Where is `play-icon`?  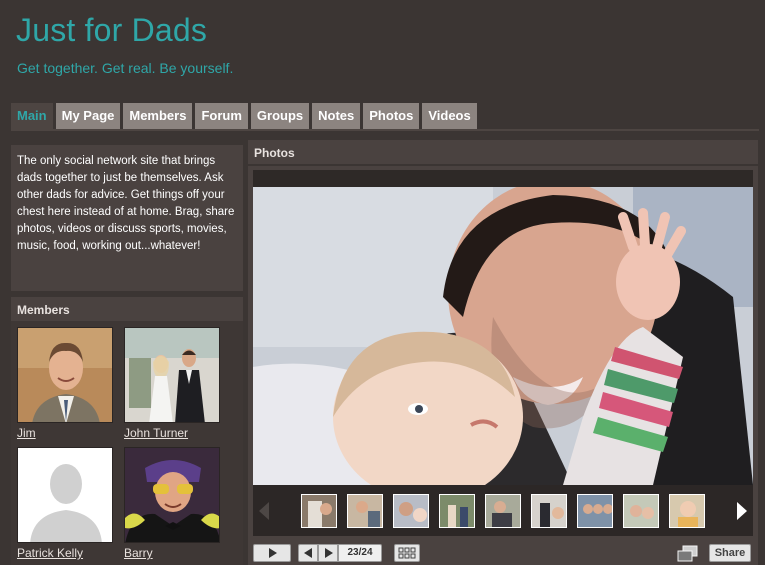
play-icon is located at coordinates (273, 553).